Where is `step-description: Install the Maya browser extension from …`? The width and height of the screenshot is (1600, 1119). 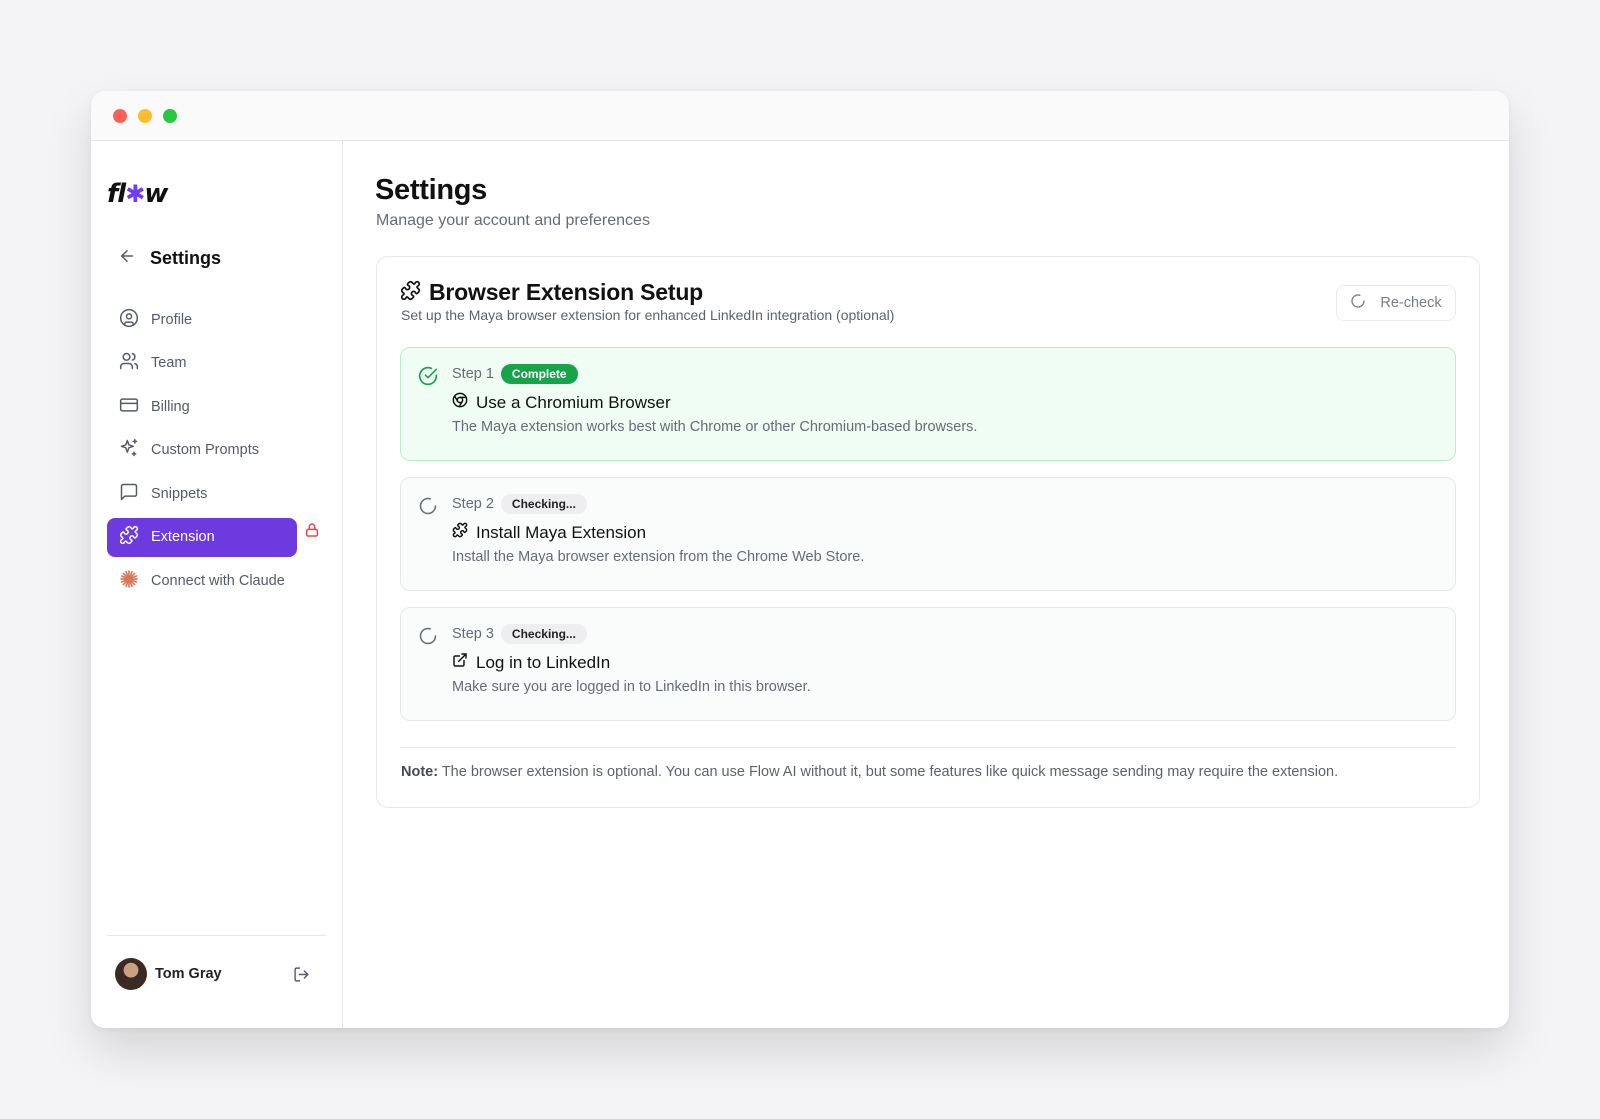 step-description: Install the Maya browser extension from … is located at coordinates (658, 557).